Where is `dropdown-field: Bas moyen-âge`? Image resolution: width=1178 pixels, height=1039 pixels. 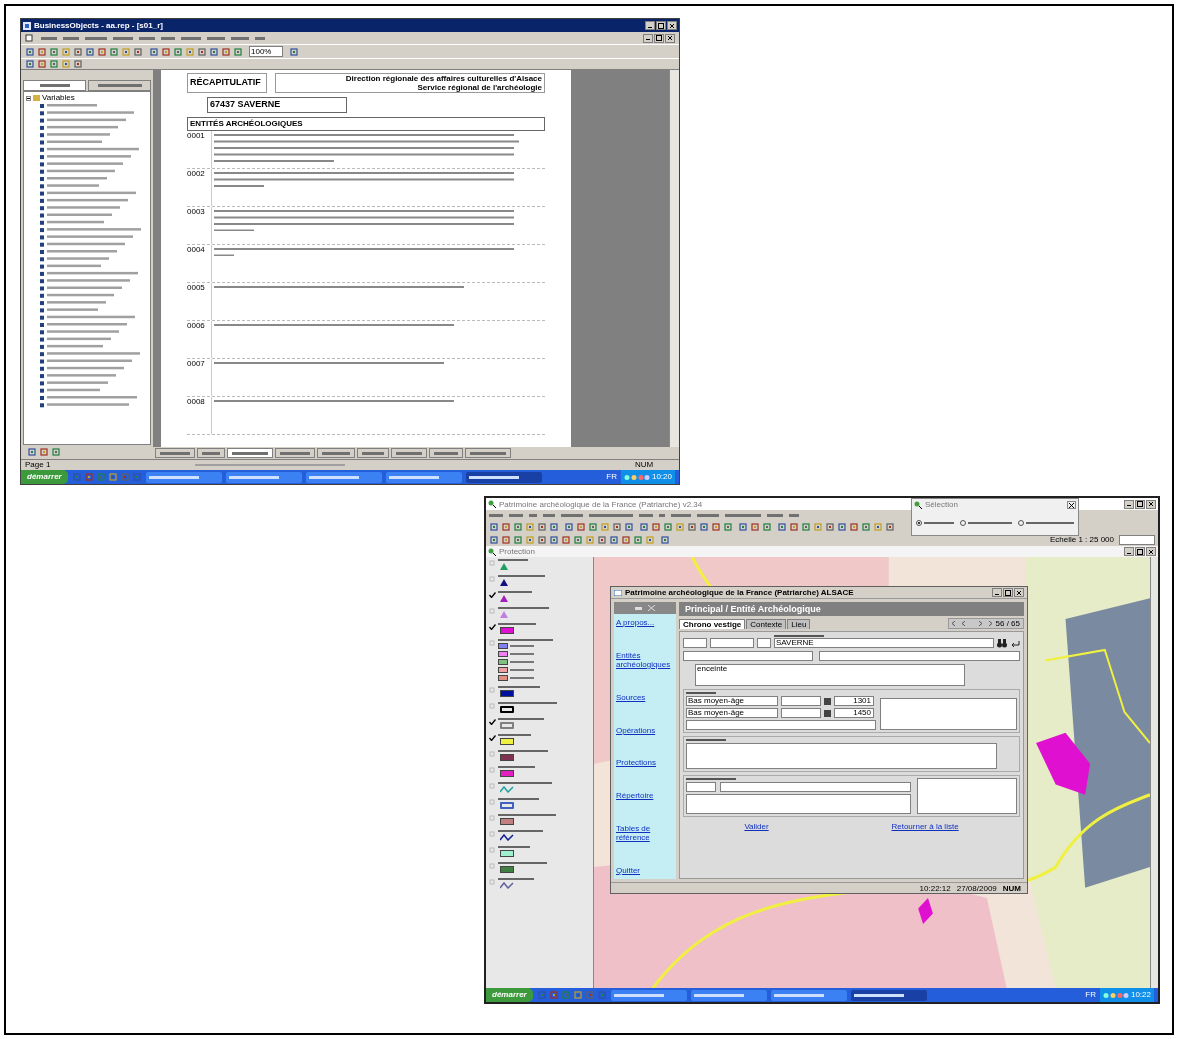
dropdown-field: Bas moyen-âge is located at coordinates (732, 701).